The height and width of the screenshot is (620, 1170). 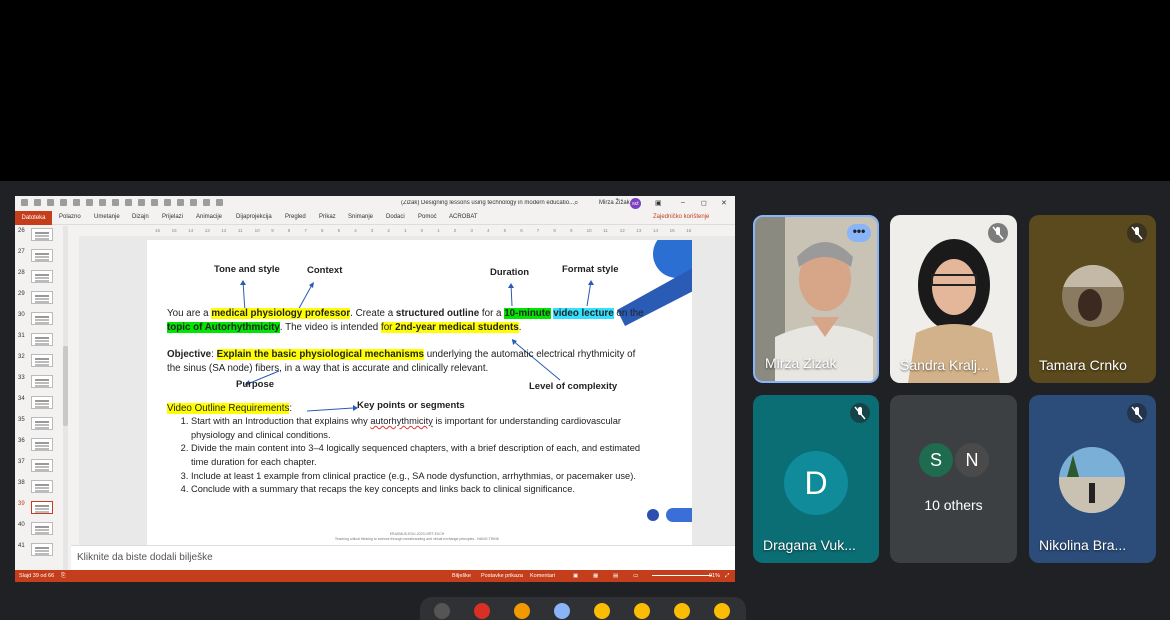 I want to click on picture-icon, so click(x=141, y=202).